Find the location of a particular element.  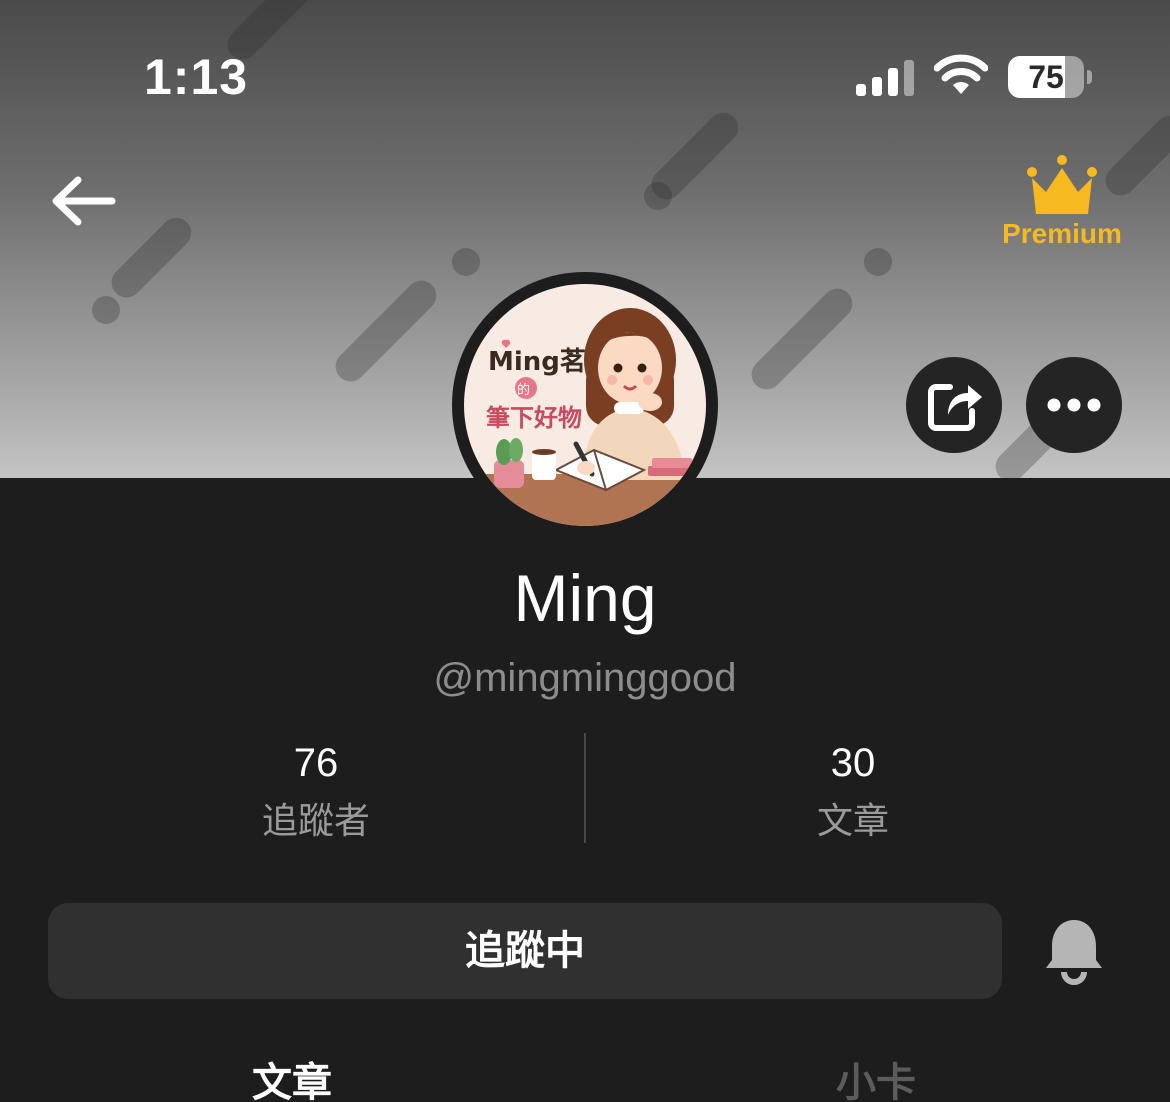

share-button is located at coordinates (954, 405).